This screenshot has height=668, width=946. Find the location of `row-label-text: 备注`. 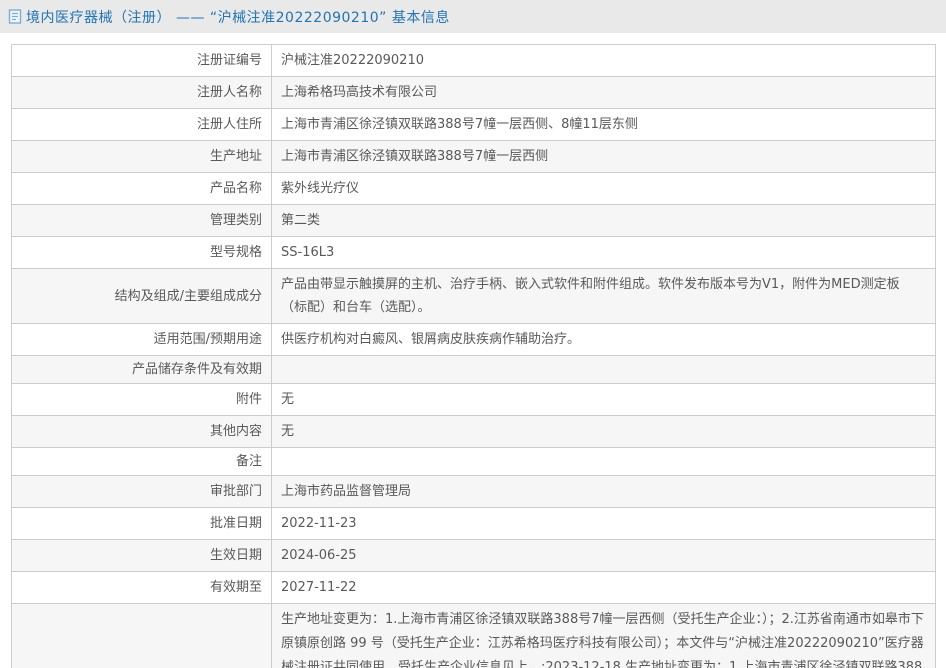

row-label-text: 备注 is located at coordinates (248, 461).